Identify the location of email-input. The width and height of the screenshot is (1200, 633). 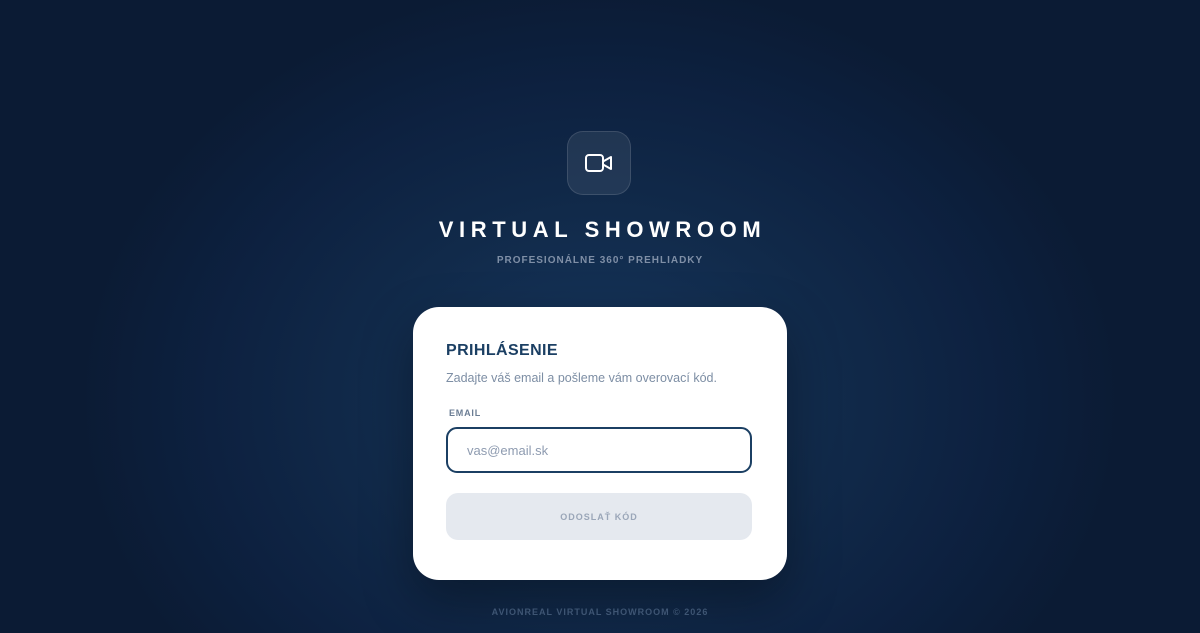
(599, 450).